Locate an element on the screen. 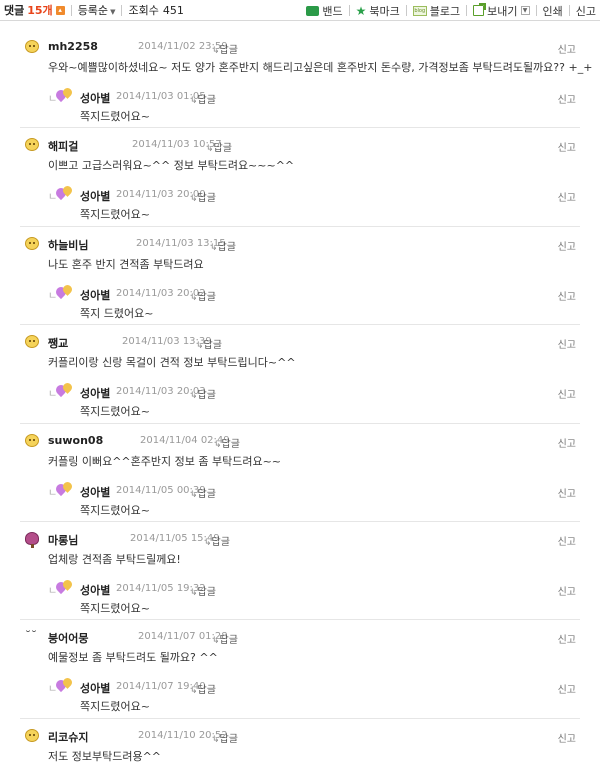 This screenshot has height=767, width=600. views-label: 조회수 is located at coordinates (143, 10).